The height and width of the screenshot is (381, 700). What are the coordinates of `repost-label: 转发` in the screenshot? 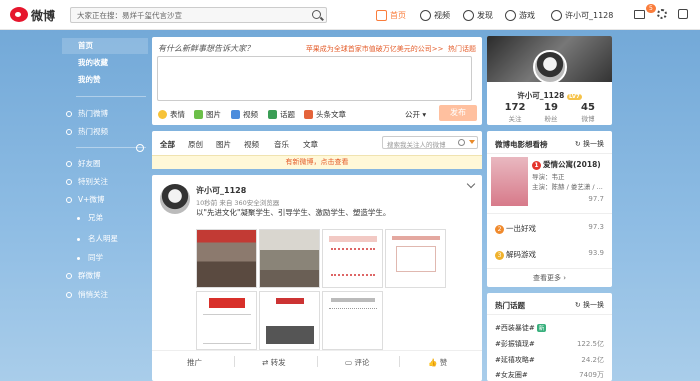 It's located at (278, 362).